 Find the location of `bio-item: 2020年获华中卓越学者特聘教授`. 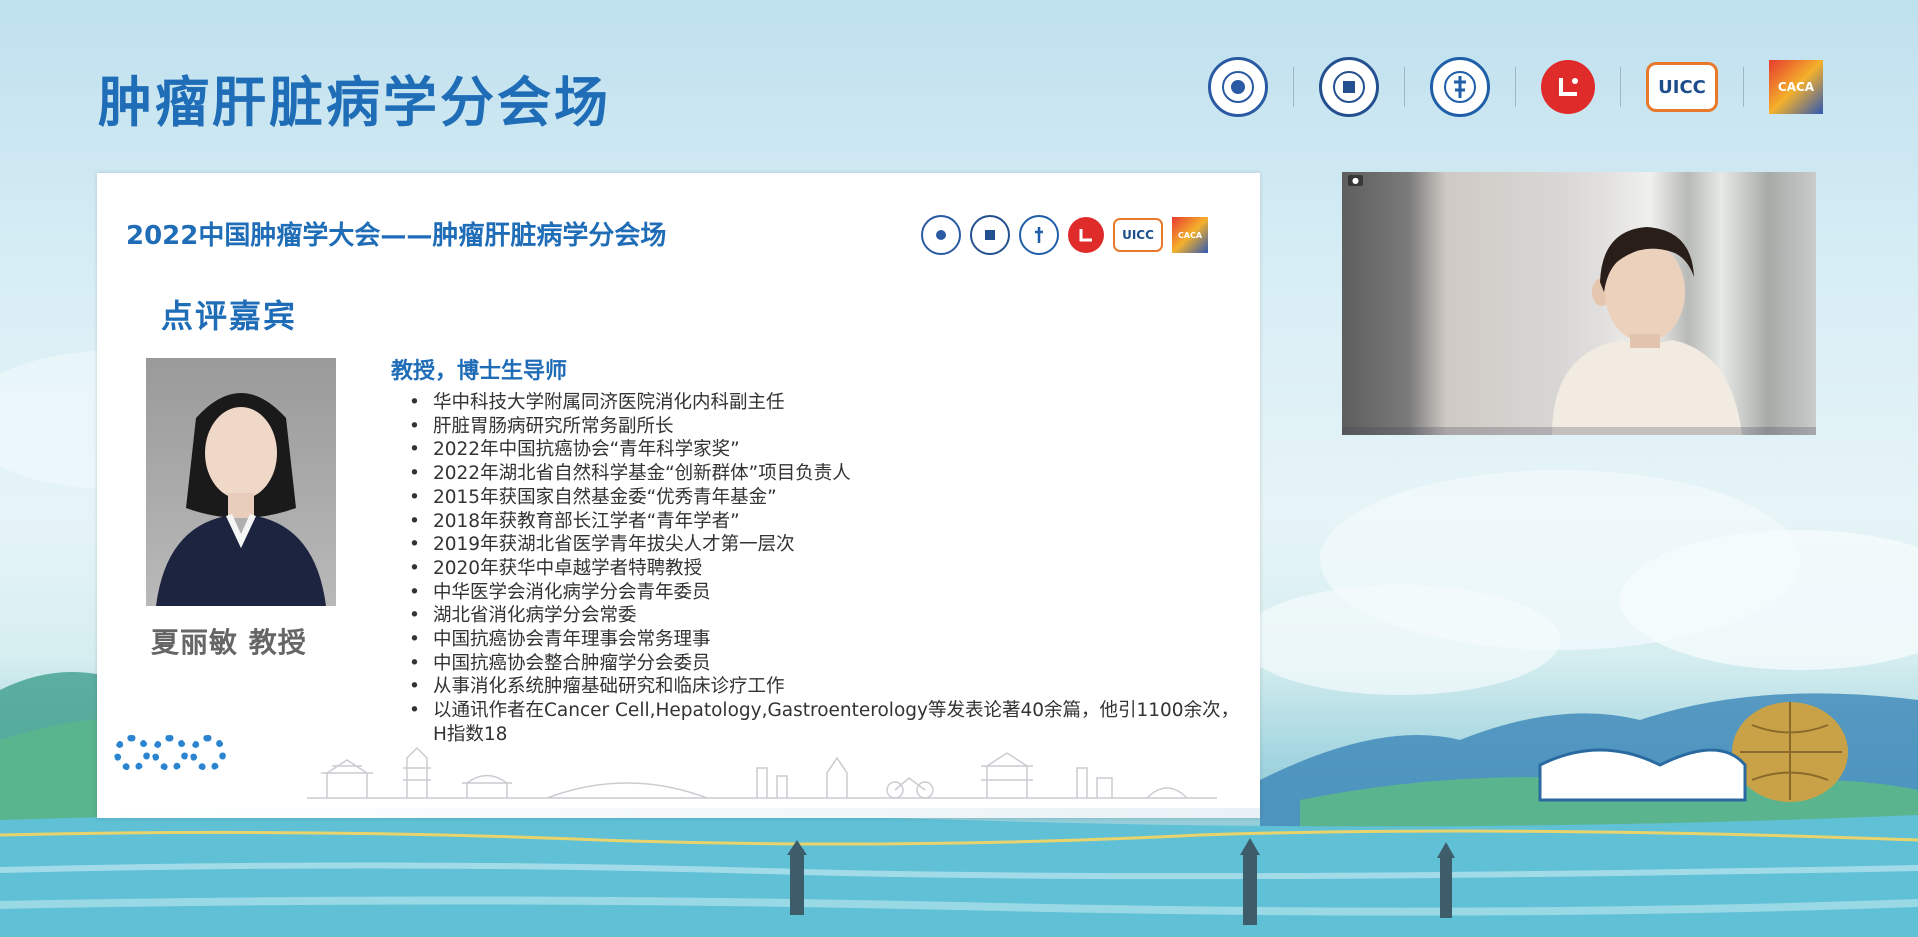

bio-item: 2020年获华中卓越学者特聘教授 is located at coordinates (829, 569).